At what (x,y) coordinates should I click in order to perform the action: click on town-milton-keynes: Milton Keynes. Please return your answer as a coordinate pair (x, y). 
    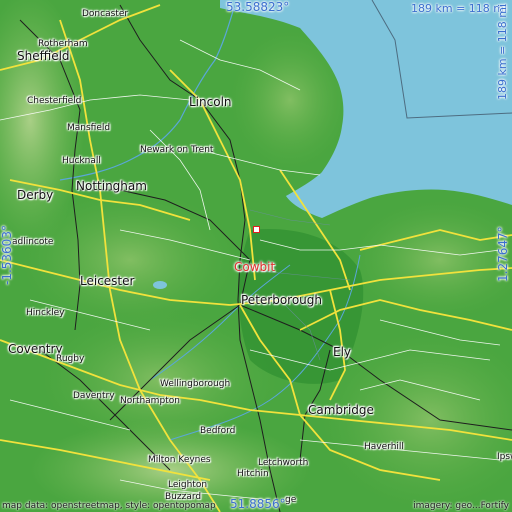
    Looking at the image, I should click on (179, 460).